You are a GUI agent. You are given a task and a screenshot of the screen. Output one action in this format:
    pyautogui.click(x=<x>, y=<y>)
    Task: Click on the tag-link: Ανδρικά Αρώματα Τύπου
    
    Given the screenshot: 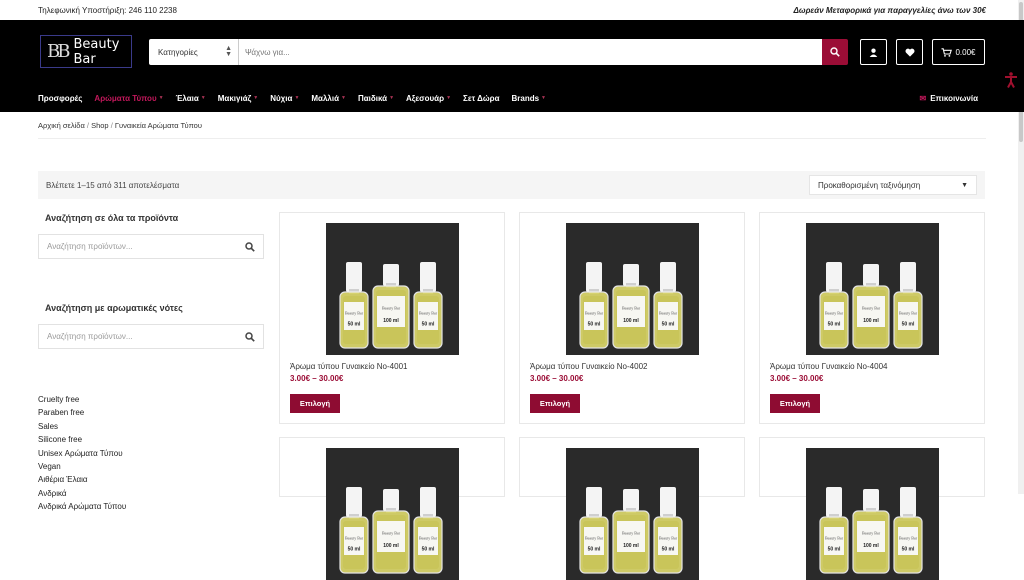 What is the action you would take?
    pyautogui.click(x=151, y=506)
    